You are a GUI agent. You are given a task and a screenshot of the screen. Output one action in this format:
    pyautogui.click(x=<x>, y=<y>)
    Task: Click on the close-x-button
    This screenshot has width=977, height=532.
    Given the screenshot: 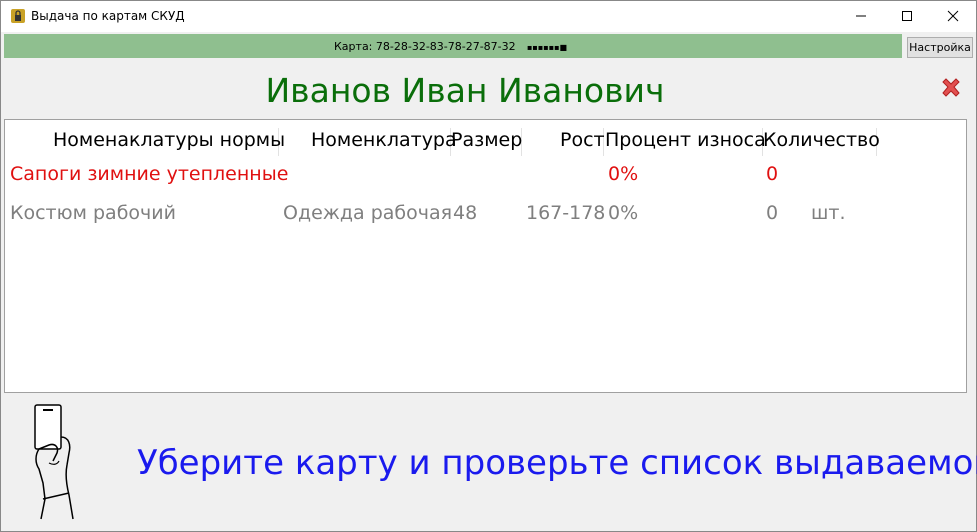 What is the action you would take?
    pyautogui.click(x=951, y=88)
    